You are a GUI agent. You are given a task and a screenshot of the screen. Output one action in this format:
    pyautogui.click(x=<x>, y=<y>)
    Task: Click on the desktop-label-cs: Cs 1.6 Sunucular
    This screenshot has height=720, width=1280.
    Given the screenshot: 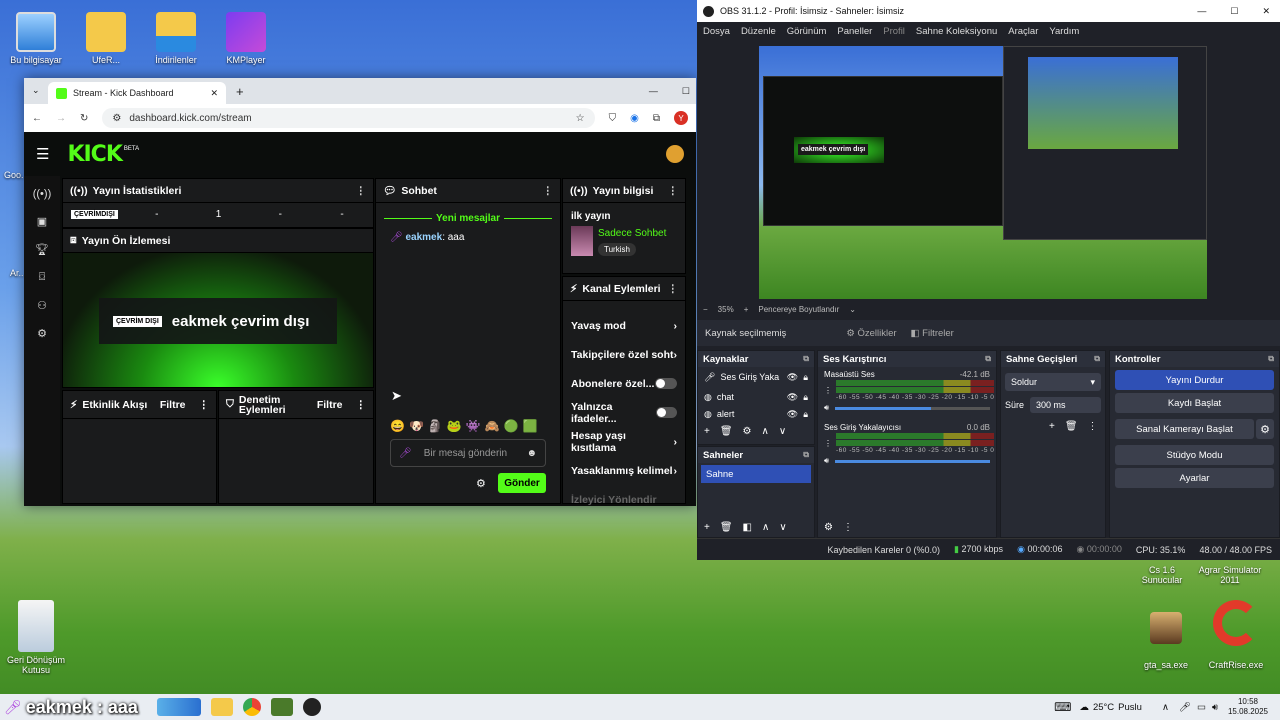 What is the action you would take?
    pyautogui.click(x=1162, y=575)
    